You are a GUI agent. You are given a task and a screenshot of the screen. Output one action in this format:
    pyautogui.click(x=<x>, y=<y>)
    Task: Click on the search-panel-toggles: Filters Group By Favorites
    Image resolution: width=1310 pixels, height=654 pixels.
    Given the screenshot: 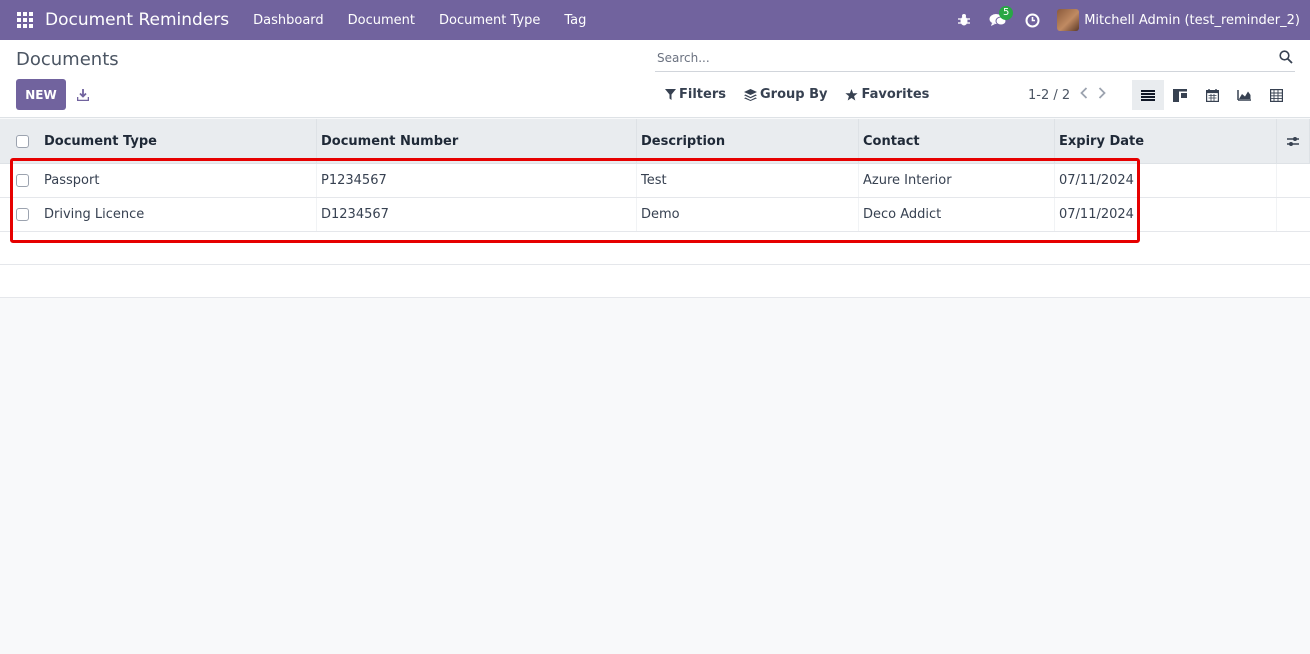 What is the action you would take?
    pyautogui.click(x=806, y=94)
    